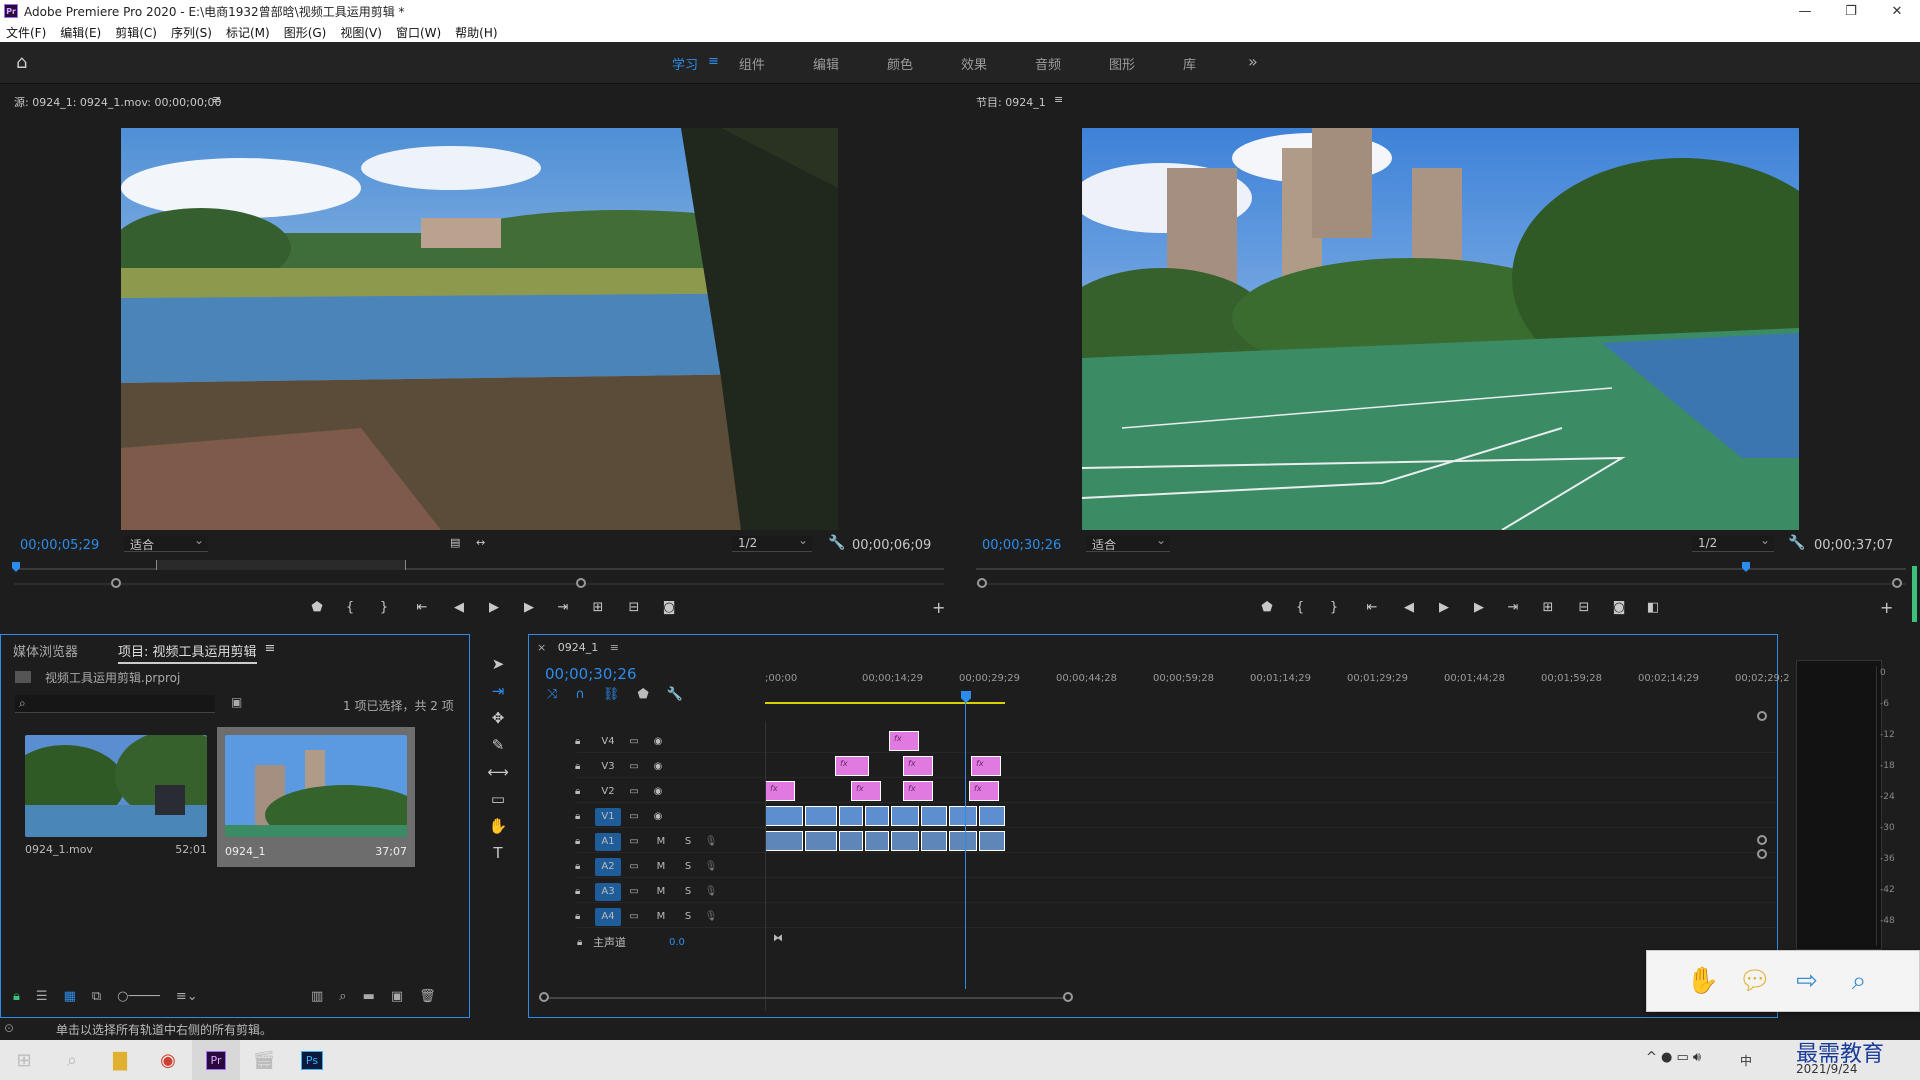 The width and height of the screenshot is (1920, 1080). What do you see at coordinates (115, 704) in the screenshot?
I see `project-search-input: ⌕` at bounding box center [115, 704].